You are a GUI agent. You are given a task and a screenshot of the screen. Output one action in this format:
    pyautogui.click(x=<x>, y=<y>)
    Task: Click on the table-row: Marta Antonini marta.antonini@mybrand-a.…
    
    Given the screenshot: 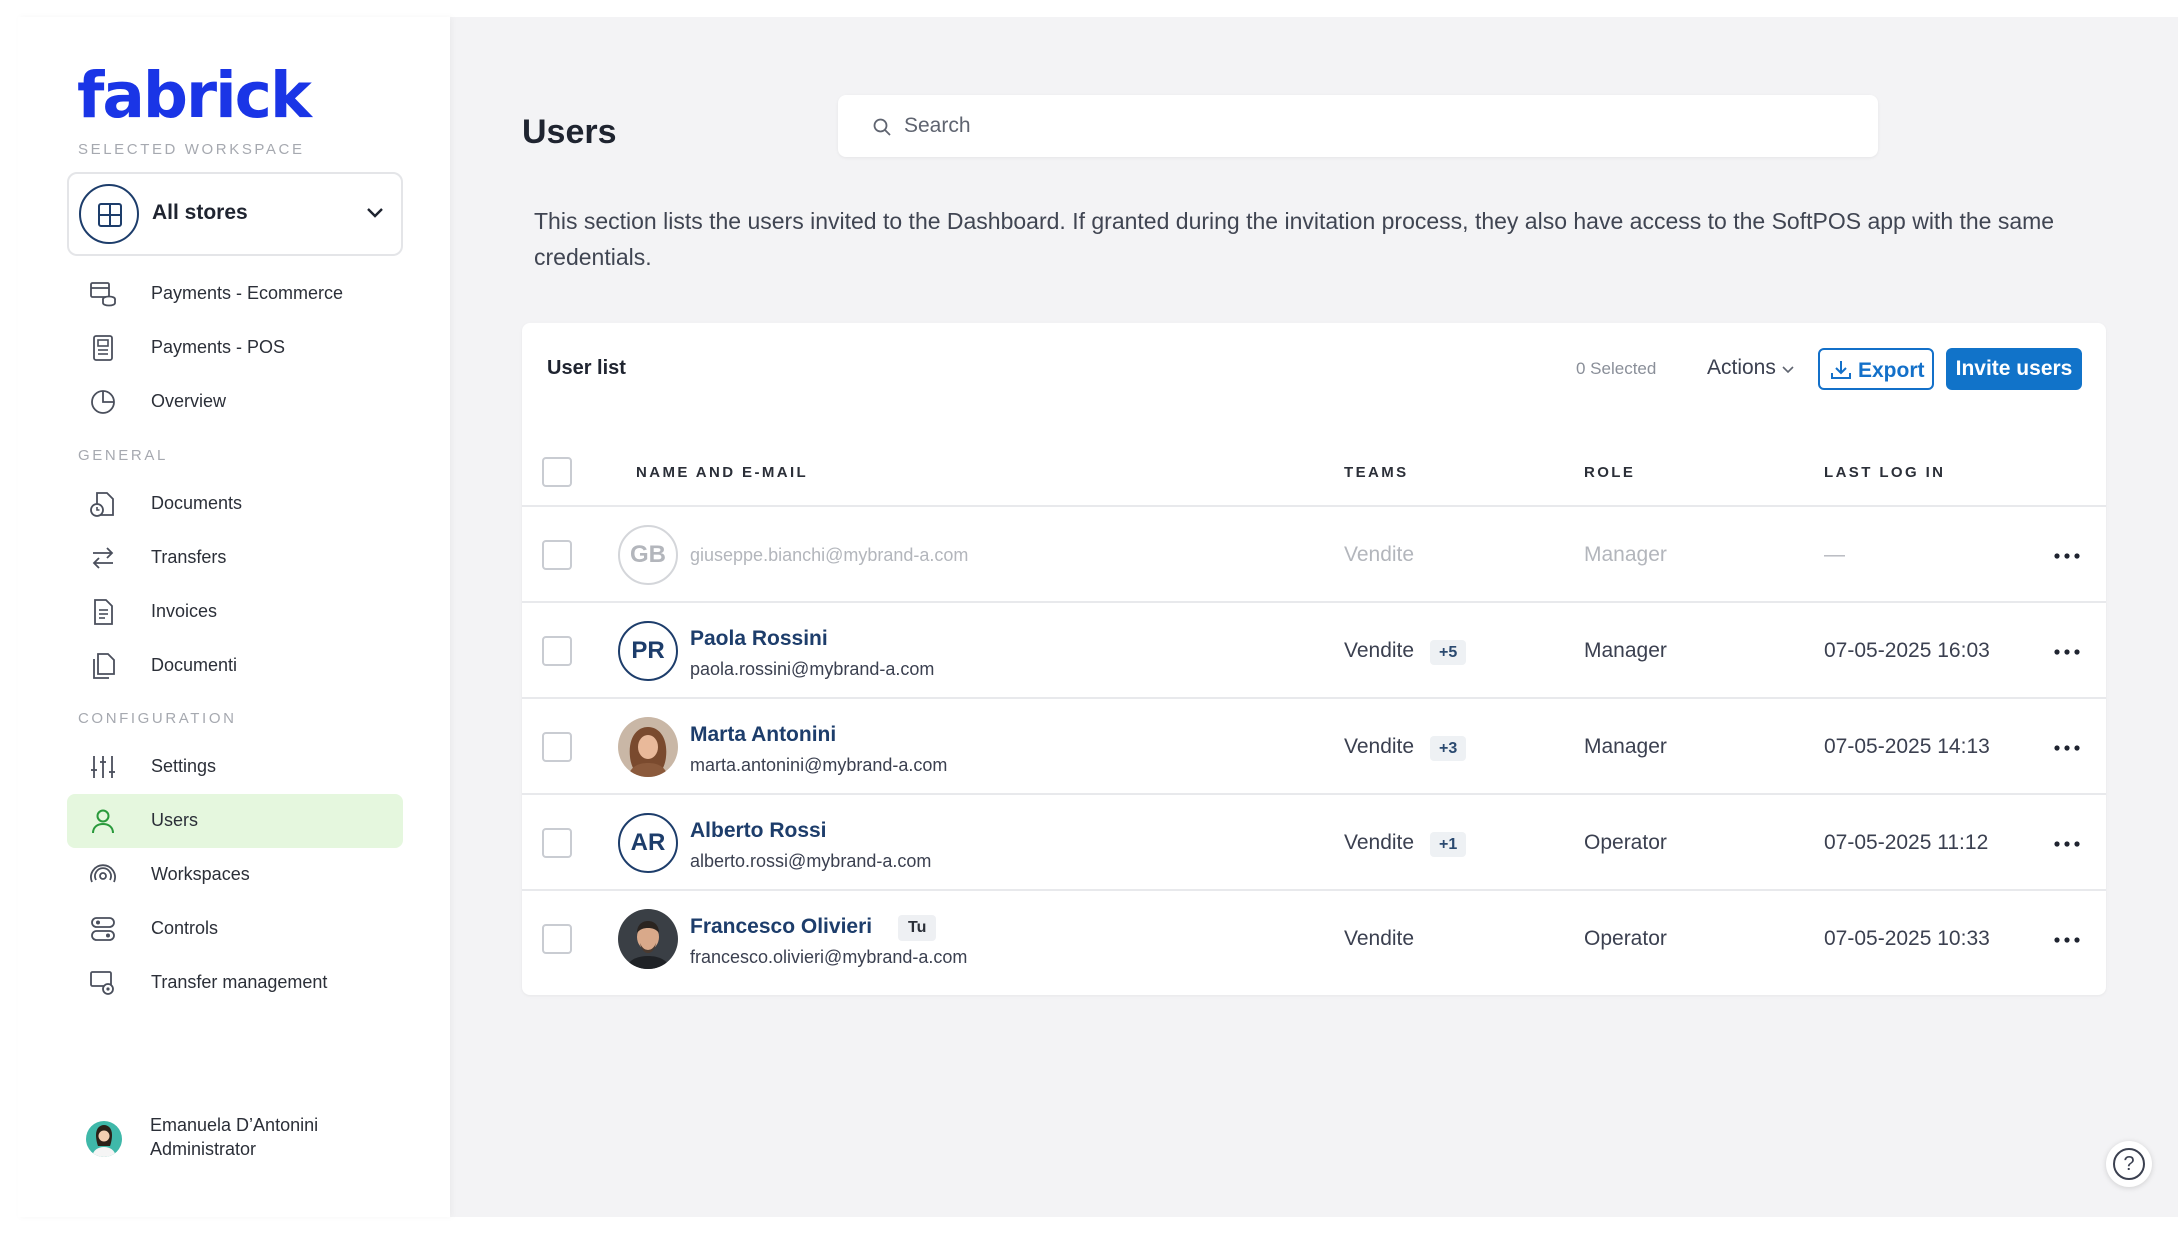 What is the action you would take?
    pyautogui.click(x=1314, y=745)
    